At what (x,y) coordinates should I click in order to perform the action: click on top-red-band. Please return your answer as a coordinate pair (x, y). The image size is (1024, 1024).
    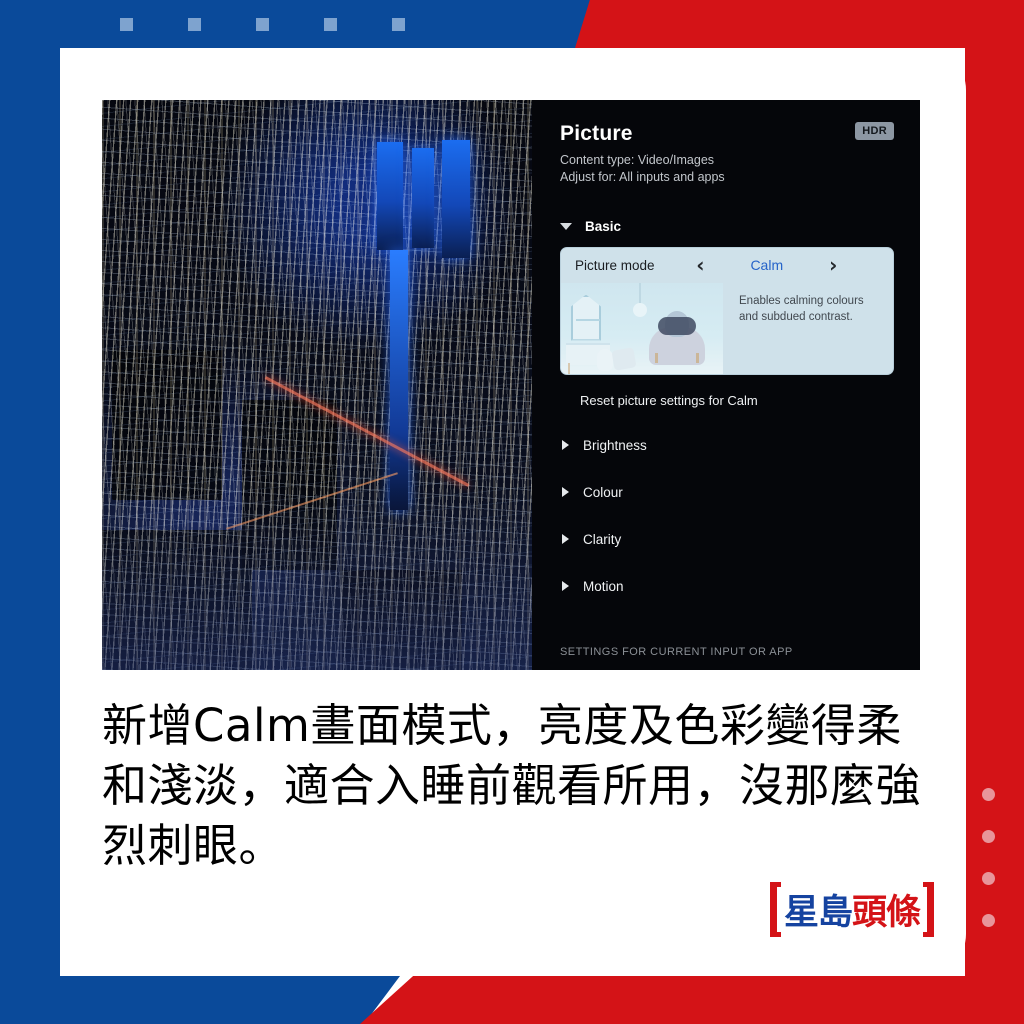
    Looking at the image, I should click on (799, 24).